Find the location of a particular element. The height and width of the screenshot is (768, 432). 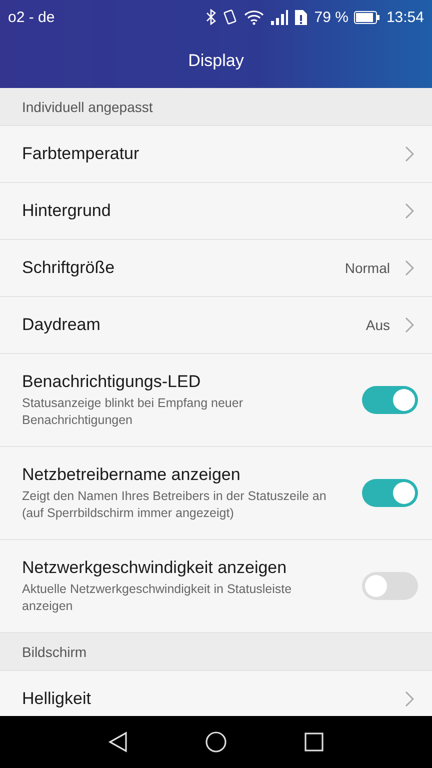

wifi-icon is located at coordinates (254, 17).